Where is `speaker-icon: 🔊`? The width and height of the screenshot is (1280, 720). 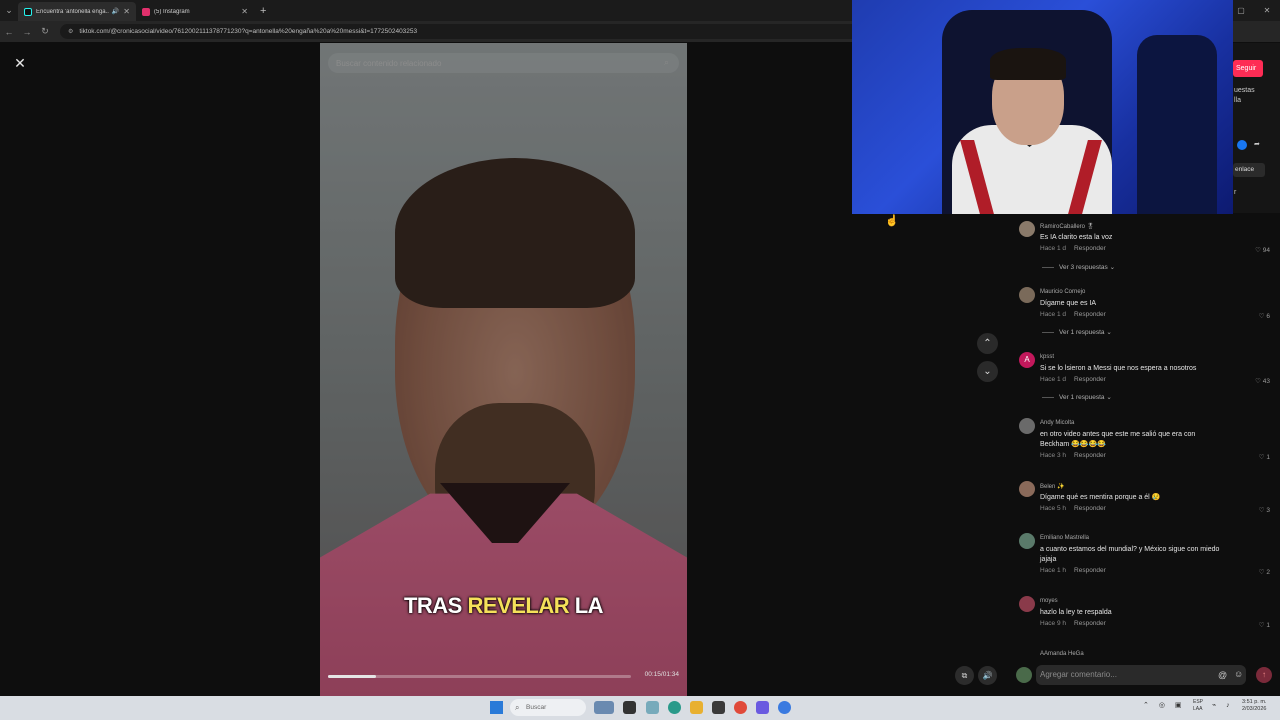 speaker-icon: 🔊 is located at coordinates (115, 11).